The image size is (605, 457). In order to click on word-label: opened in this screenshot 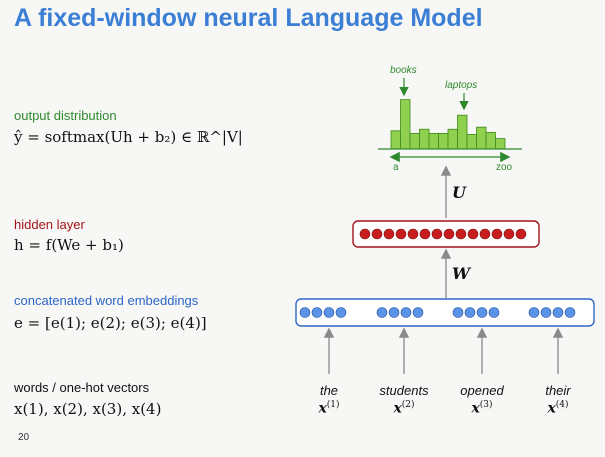, I will do `click(482, 390)`.